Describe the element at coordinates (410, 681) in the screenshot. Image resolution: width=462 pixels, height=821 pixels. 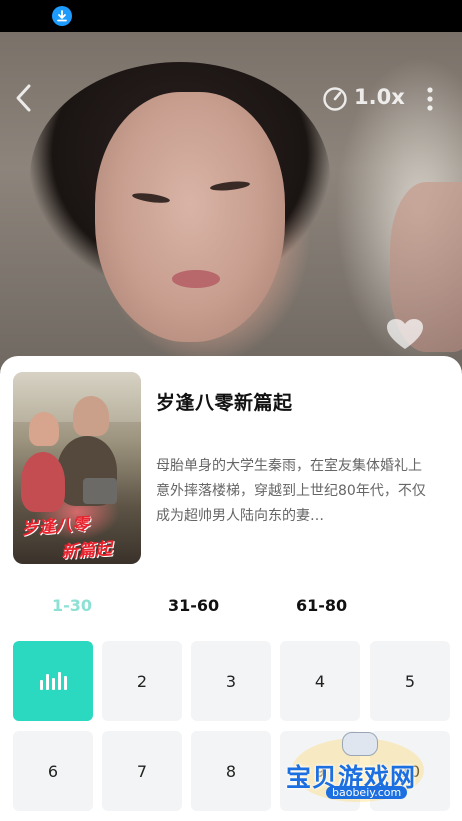
I see `episode-cell: 5` at that location.